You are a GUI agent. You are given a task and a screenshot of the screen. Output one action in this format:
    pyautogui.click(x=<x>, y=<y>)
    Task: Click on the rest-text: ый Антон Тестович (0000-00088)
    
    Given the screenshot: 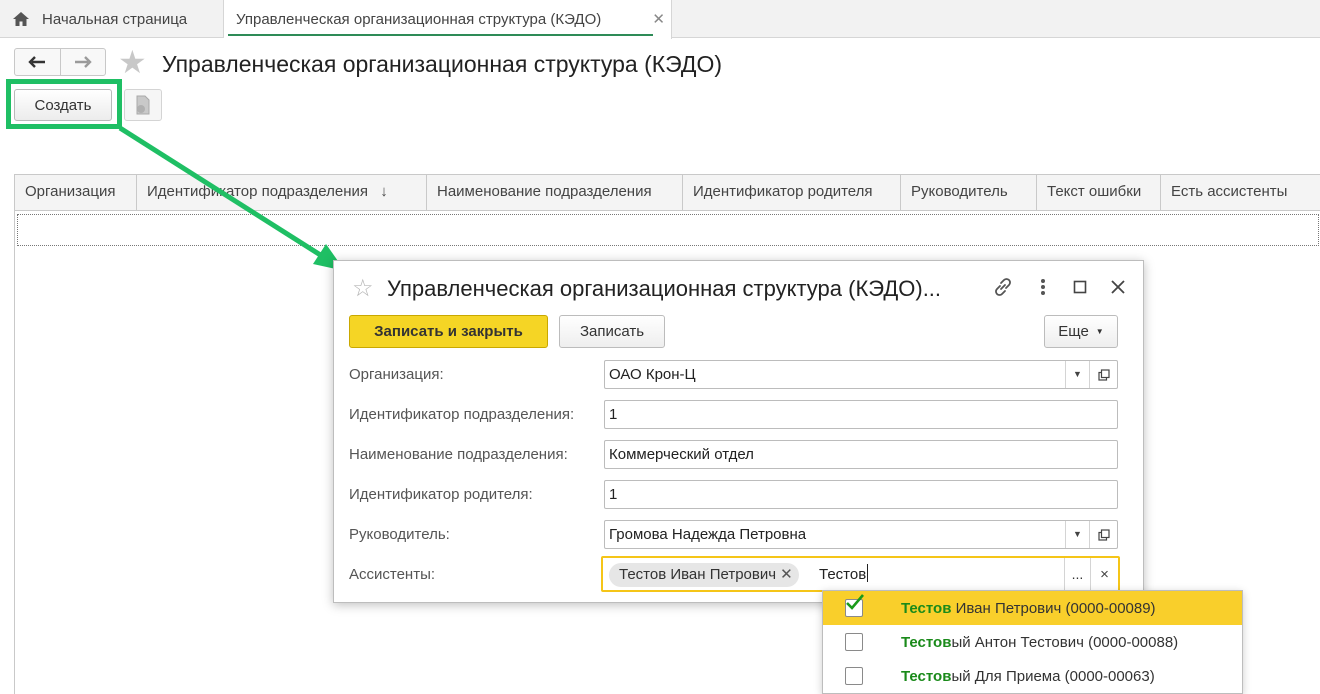 What is the action you would take?
    pyautogui.click(x=1065, y=642)
    